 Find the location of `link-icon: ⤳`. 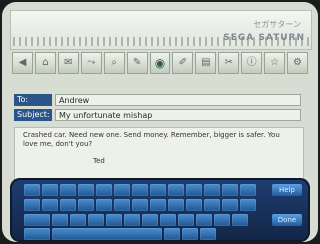

link-icon: ⤳ is located at coordinates (91, 63).